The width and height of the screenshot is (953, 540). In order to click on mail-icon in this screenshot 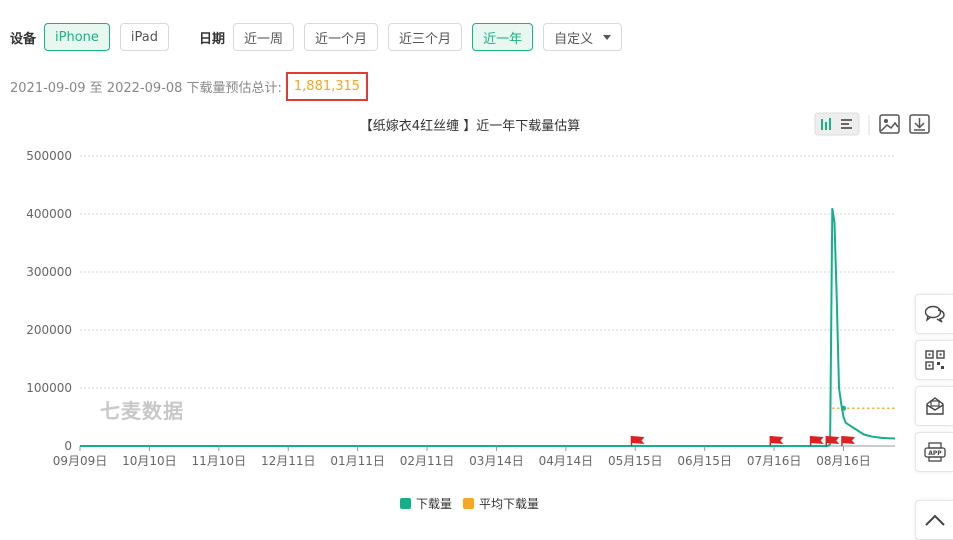, I will do `click(934, 406)`.